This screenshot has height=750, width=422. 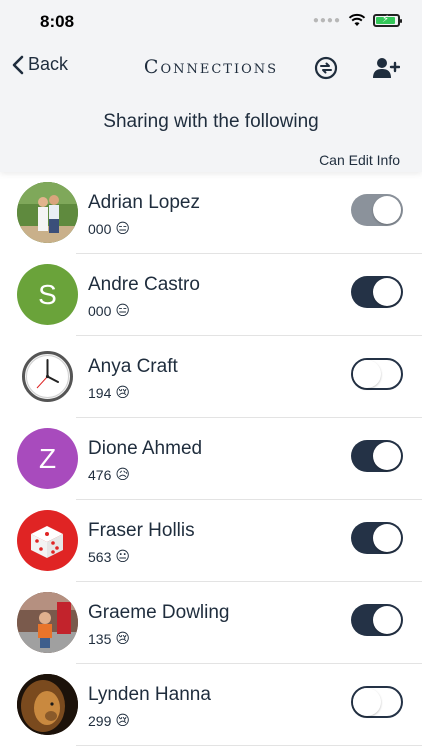 I want to click on add-user-icon, so click(x=386, y=68).